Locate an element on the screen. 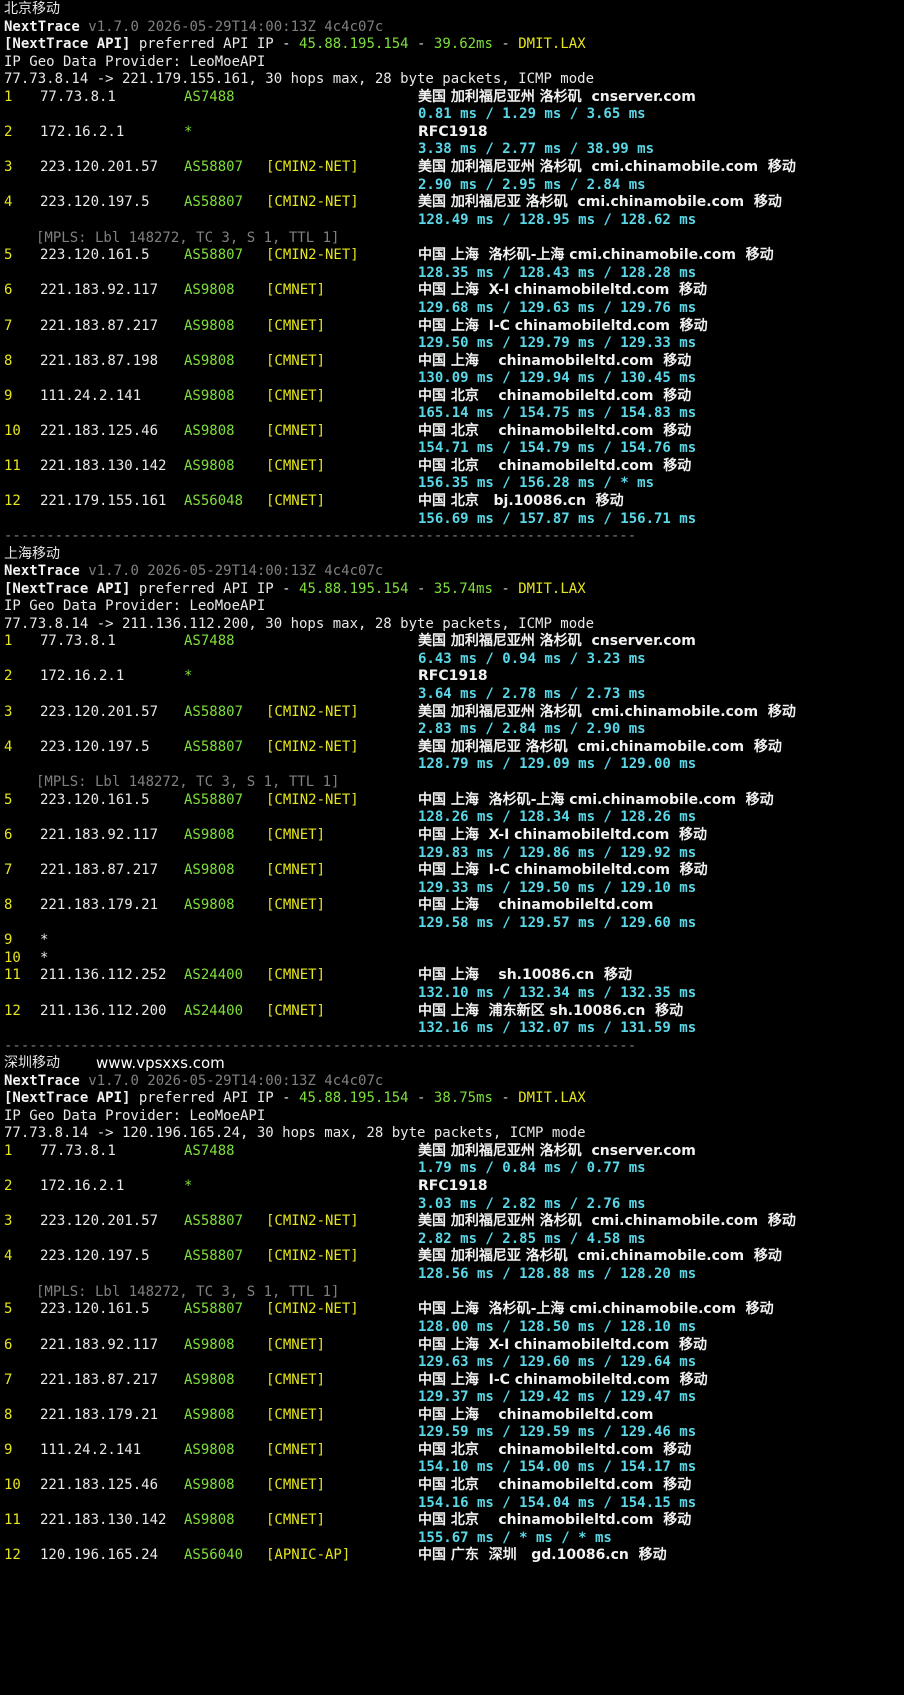  hop-geo: 中国 上海 X-I chinamobileltd.com 移动 is located at coordinates (563, 290).